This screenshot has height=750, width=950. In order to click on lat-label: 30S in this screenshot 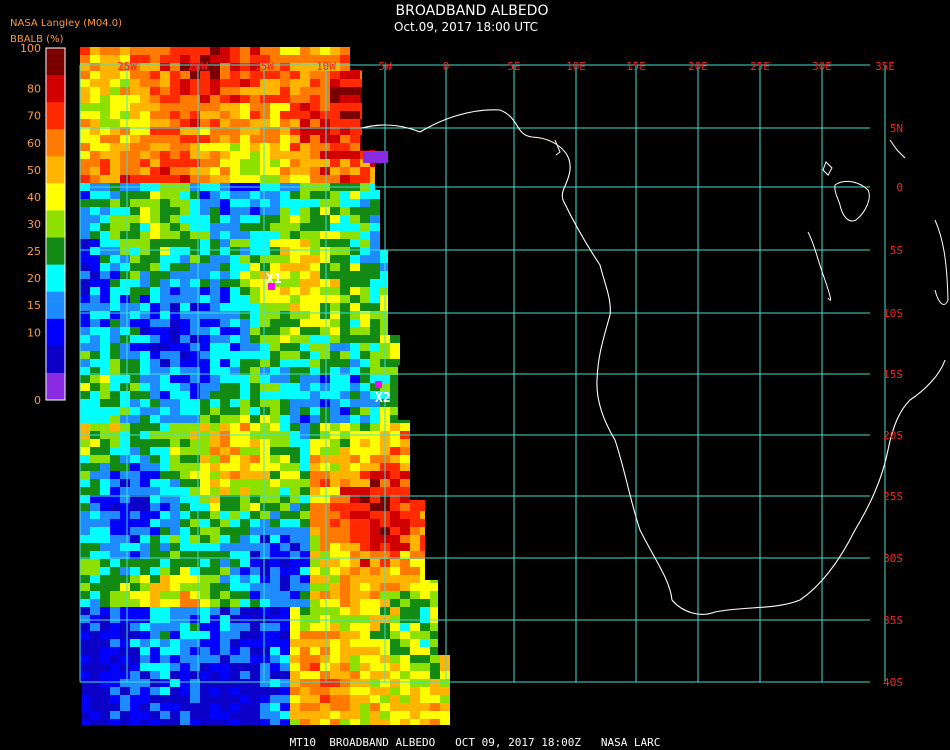, I will do `click(893, 558)`.